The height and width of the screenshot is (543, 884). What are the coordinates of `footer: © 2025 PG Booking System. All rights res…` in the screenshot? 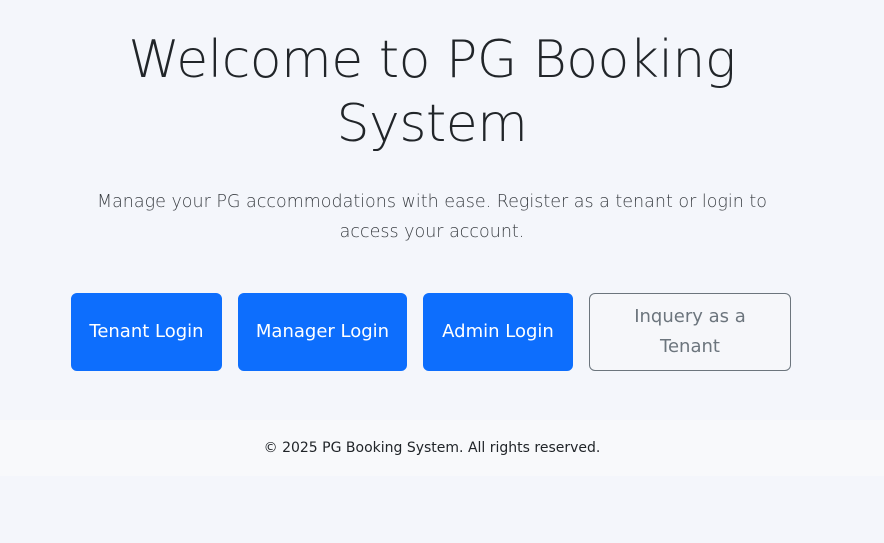 It's located at (442, 448).